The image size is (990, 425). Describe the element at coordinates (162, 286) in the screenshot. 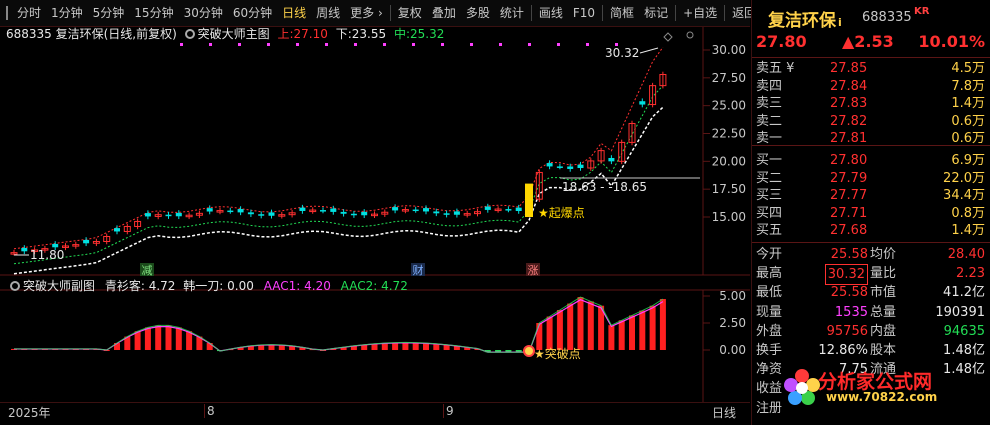

I see `qsk-value: 4.72` at that location.